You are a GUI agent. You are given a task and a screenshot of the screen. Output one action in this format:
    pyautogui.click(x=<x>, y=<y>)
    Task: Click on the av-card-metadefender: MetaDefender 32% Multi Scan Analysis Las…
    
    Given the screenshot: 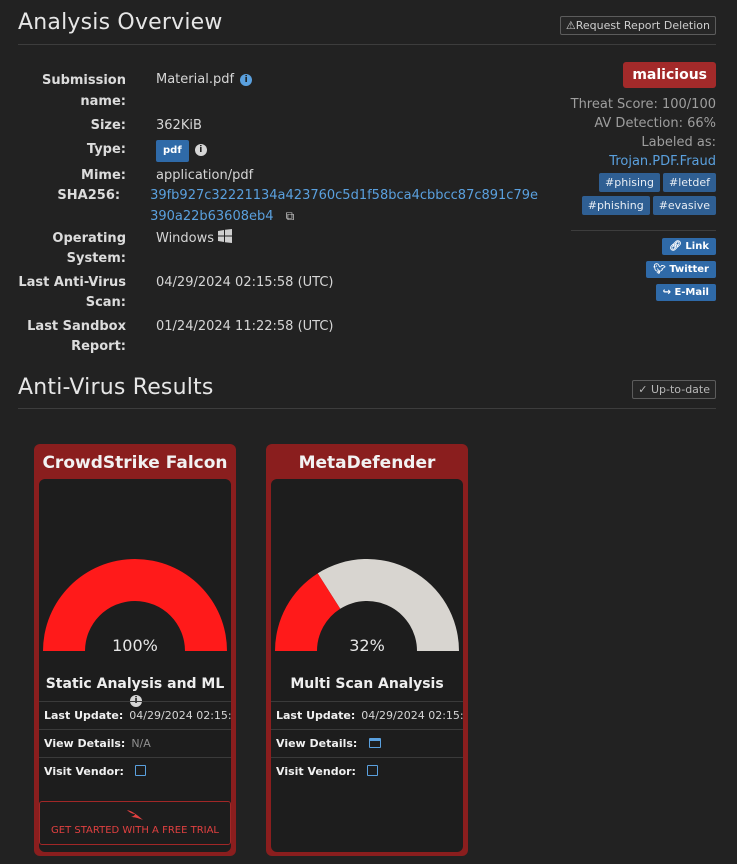 What is the action you would take?
    pyautogui.click(x=367, y=650)
    